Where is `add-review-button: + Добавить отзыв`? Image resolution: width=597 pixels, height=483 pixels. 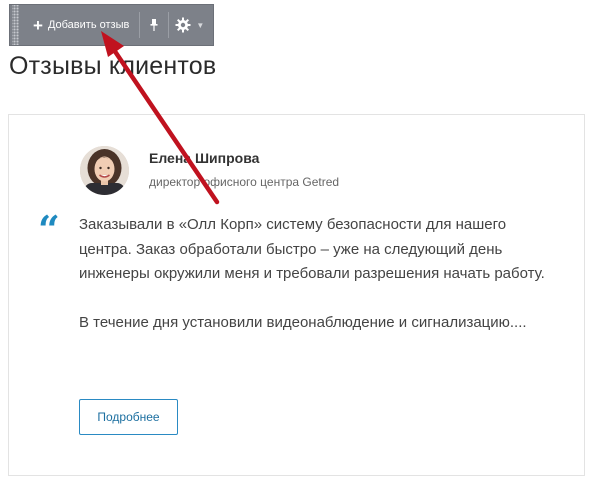
add-review-button: + Добавить отзыв is located at coordinates (79, 25).